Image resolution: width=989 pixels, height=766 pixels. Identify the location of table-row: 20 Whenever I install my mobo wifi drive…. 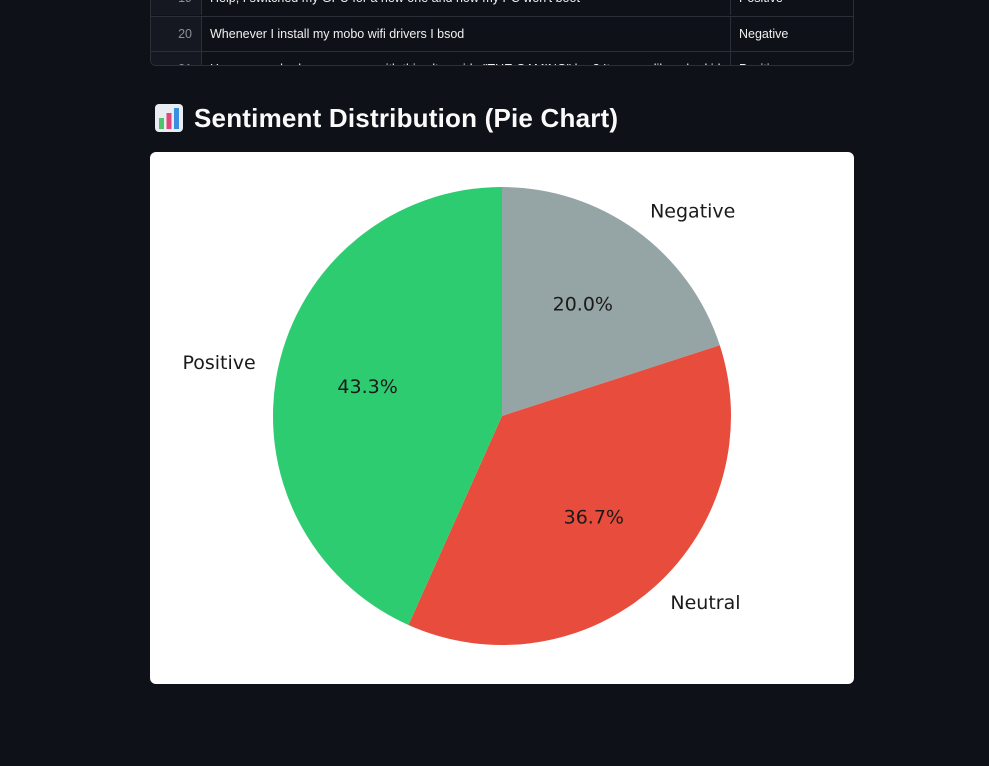
(502, 33).